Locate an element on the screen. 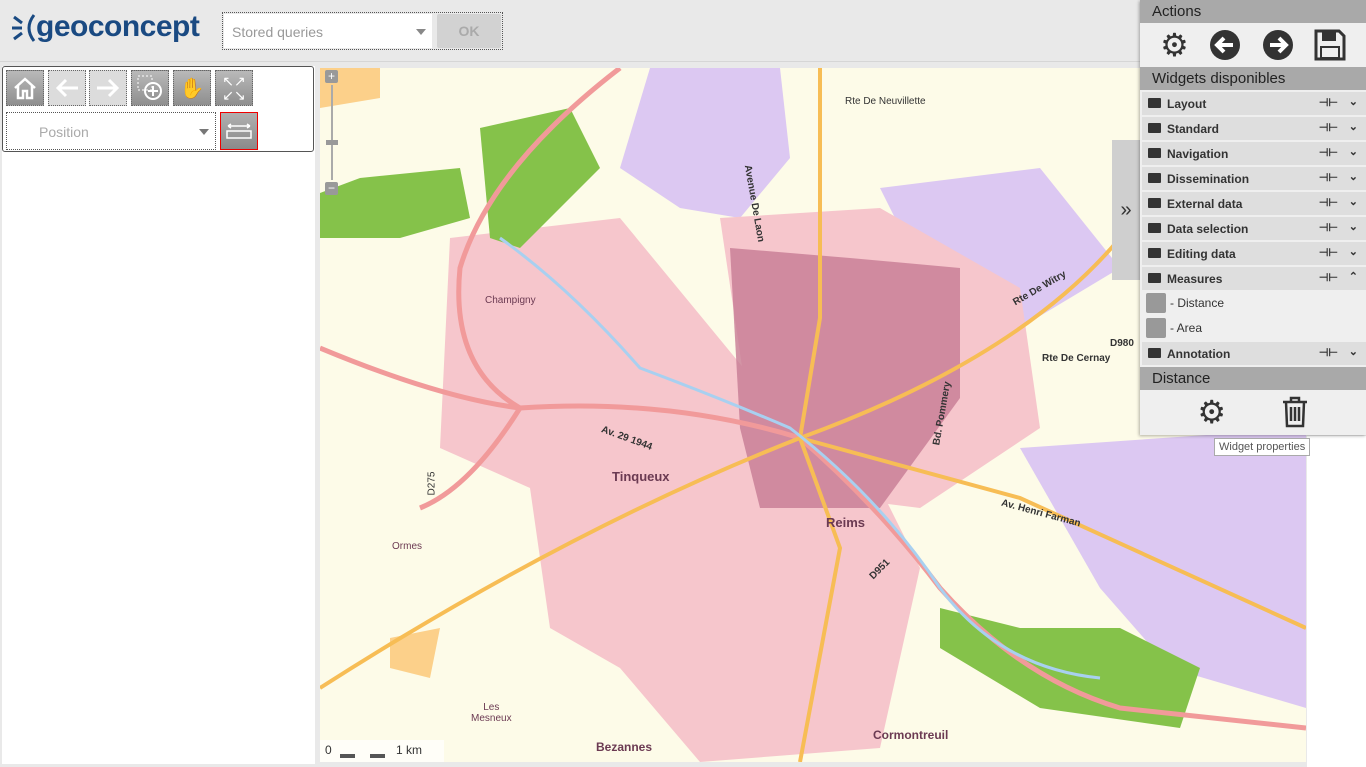 This screenshot has width=1366, height=767. forward-arrow-icon is located at coordinates (108, 88).